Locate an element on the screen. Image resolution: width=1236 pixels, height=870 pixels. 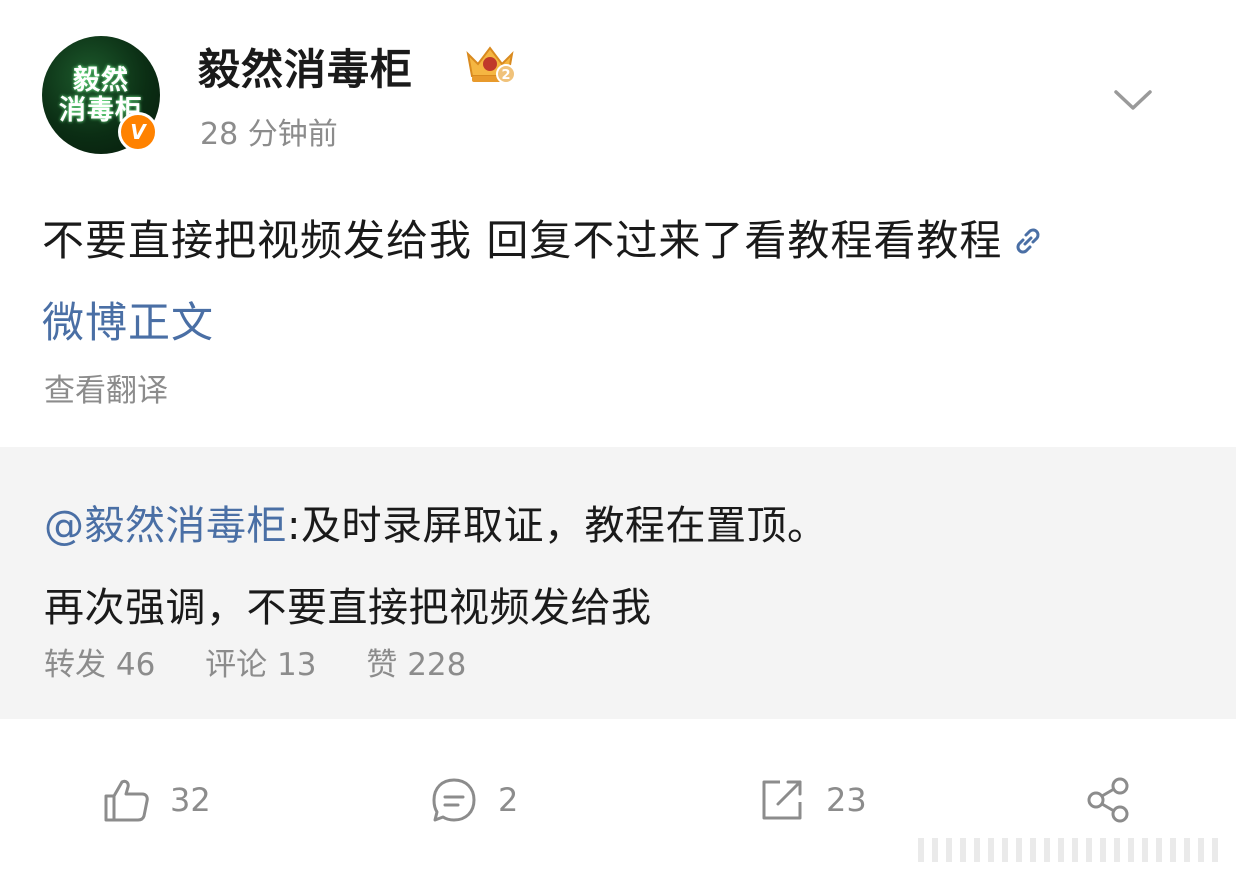
link-icon is located at coordinates (1028, 241).